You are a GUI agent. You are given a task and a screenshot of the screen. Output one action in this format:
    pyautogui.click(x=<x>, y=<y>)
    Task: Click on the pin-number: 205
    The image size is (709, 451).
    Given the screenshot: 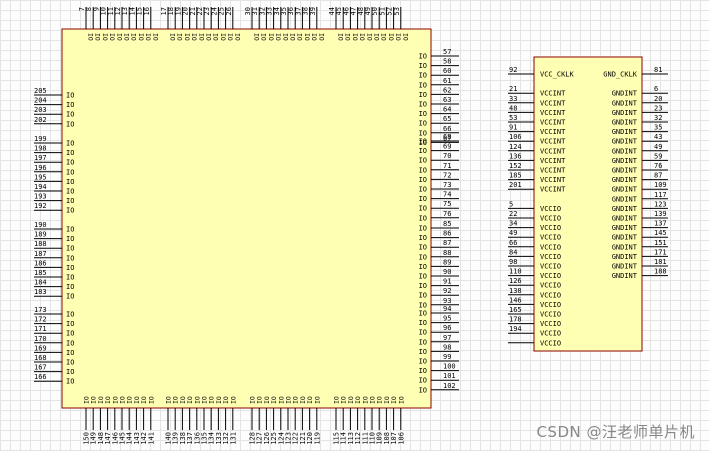 What is the action you would take?
    pyautogui.click(x=40, y=91)
    